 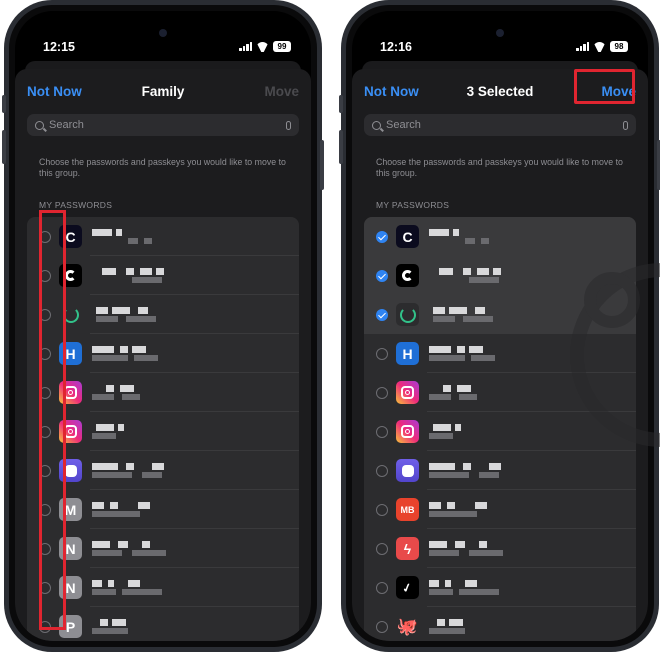 I want to click on volume-up-button, so click(x=4, y=147).